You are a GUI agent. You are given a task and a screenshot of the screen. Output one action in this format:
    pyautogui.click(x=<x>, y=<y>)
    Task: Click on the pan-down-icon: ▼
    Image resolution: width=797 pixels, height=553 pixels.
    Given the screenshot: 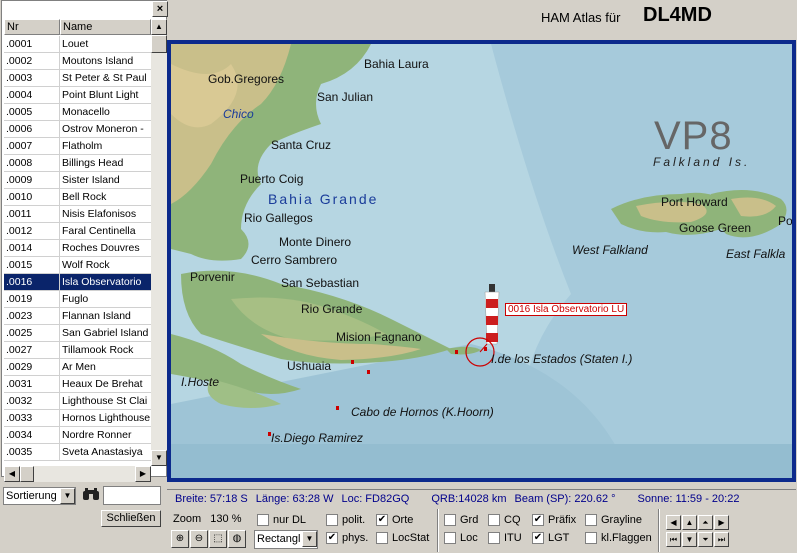 What is the action you would take?
    pyautogui.click(x=689, y=539)
    